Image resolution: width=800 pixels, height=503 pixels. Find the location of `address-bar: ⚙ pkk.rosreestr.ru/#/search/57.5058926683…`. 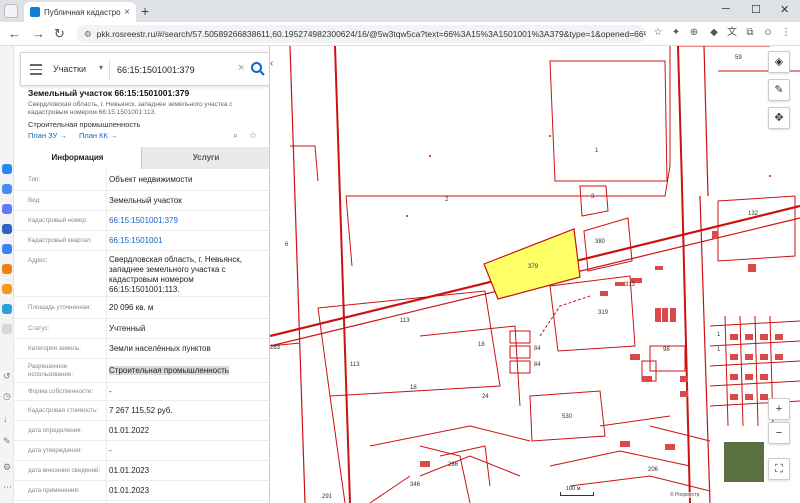

address-bar: ⚙ pkk.rosreestr.ru/#/search/57.5058926683… is located at coordinates (361, 34).